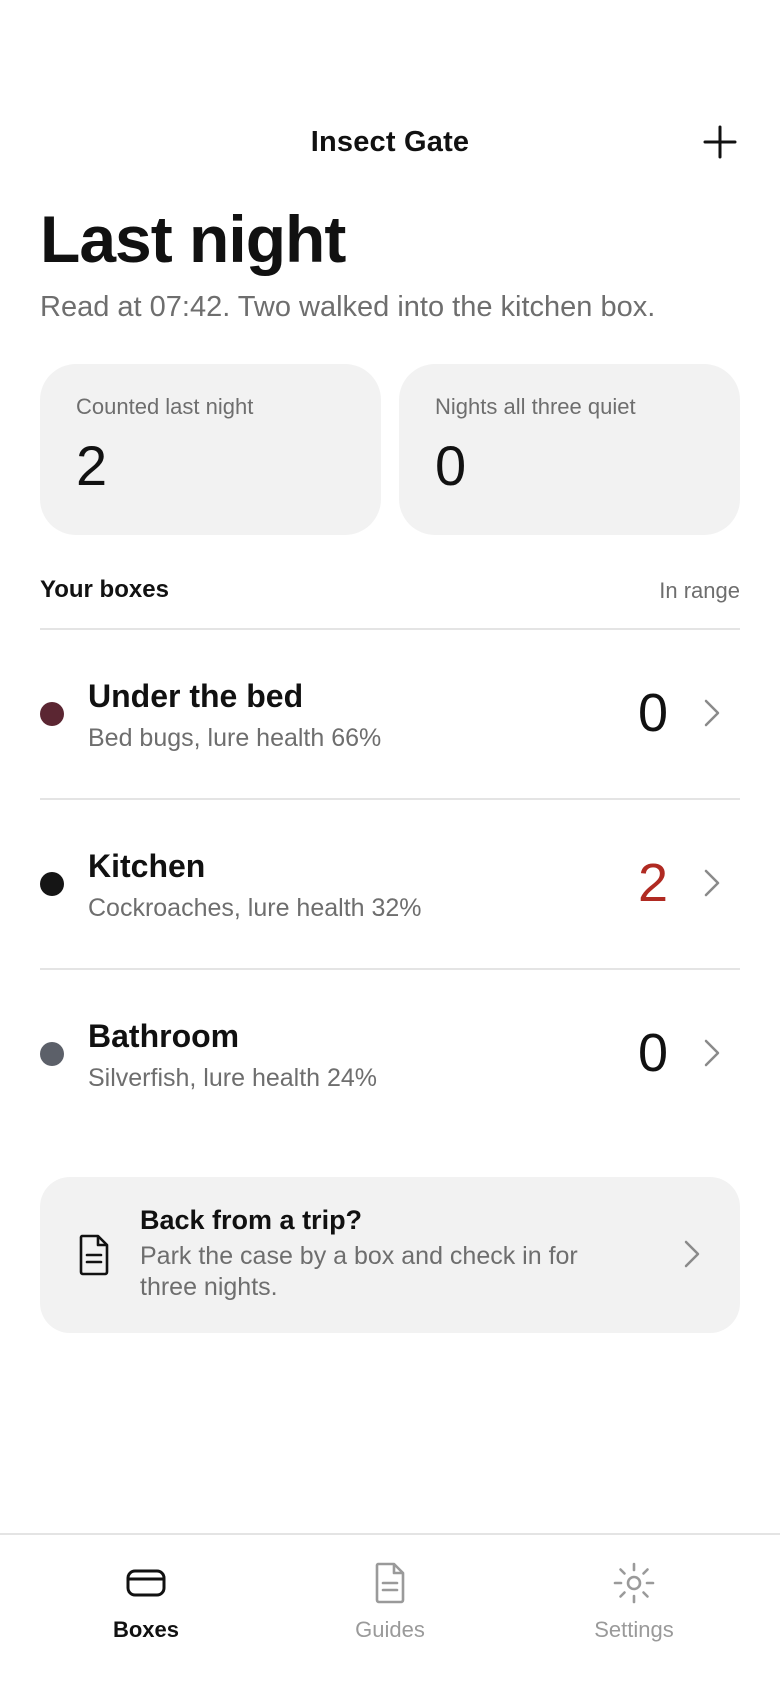 The image size is (780, 1690). I want to click on box-row-bathroom: Bathroom Silverfish, lure health 24% 0, so click(390, 1054).